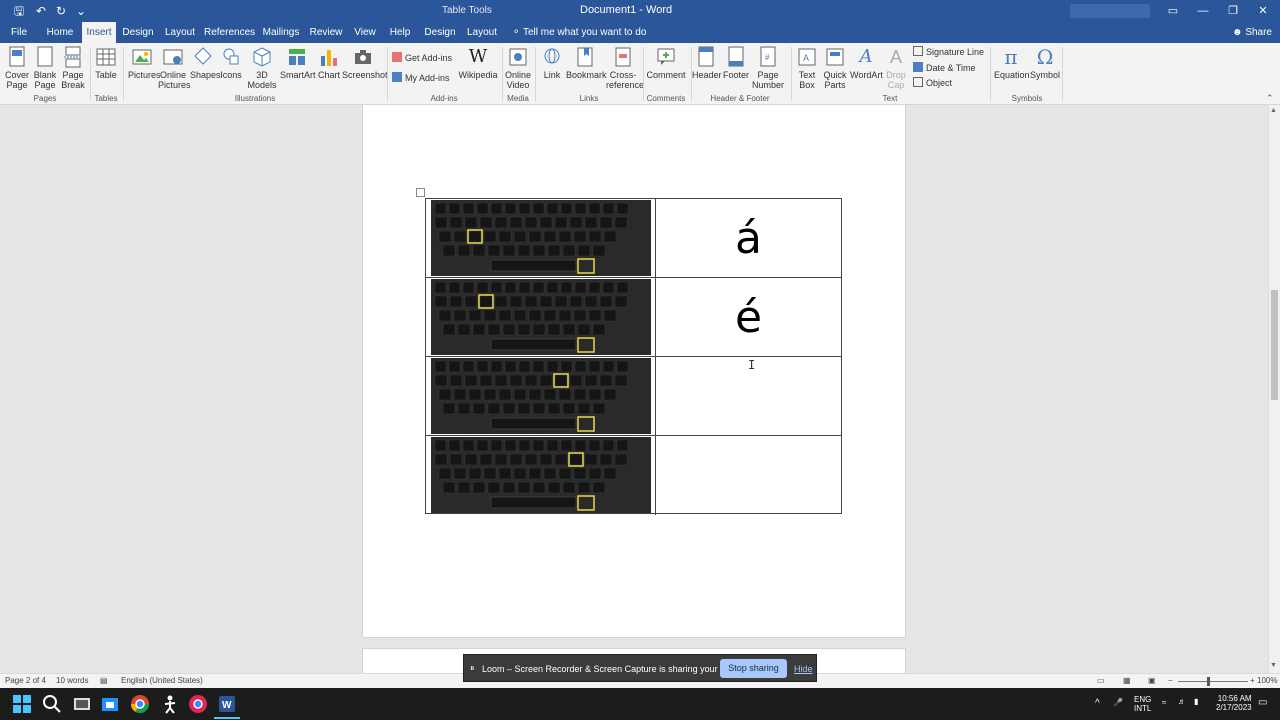 This screenshot has width=1280, height=720. What do you see at coordinates (1110, 11) in the screenshot?
I see `account-name` at bounding box center [1110, 11].